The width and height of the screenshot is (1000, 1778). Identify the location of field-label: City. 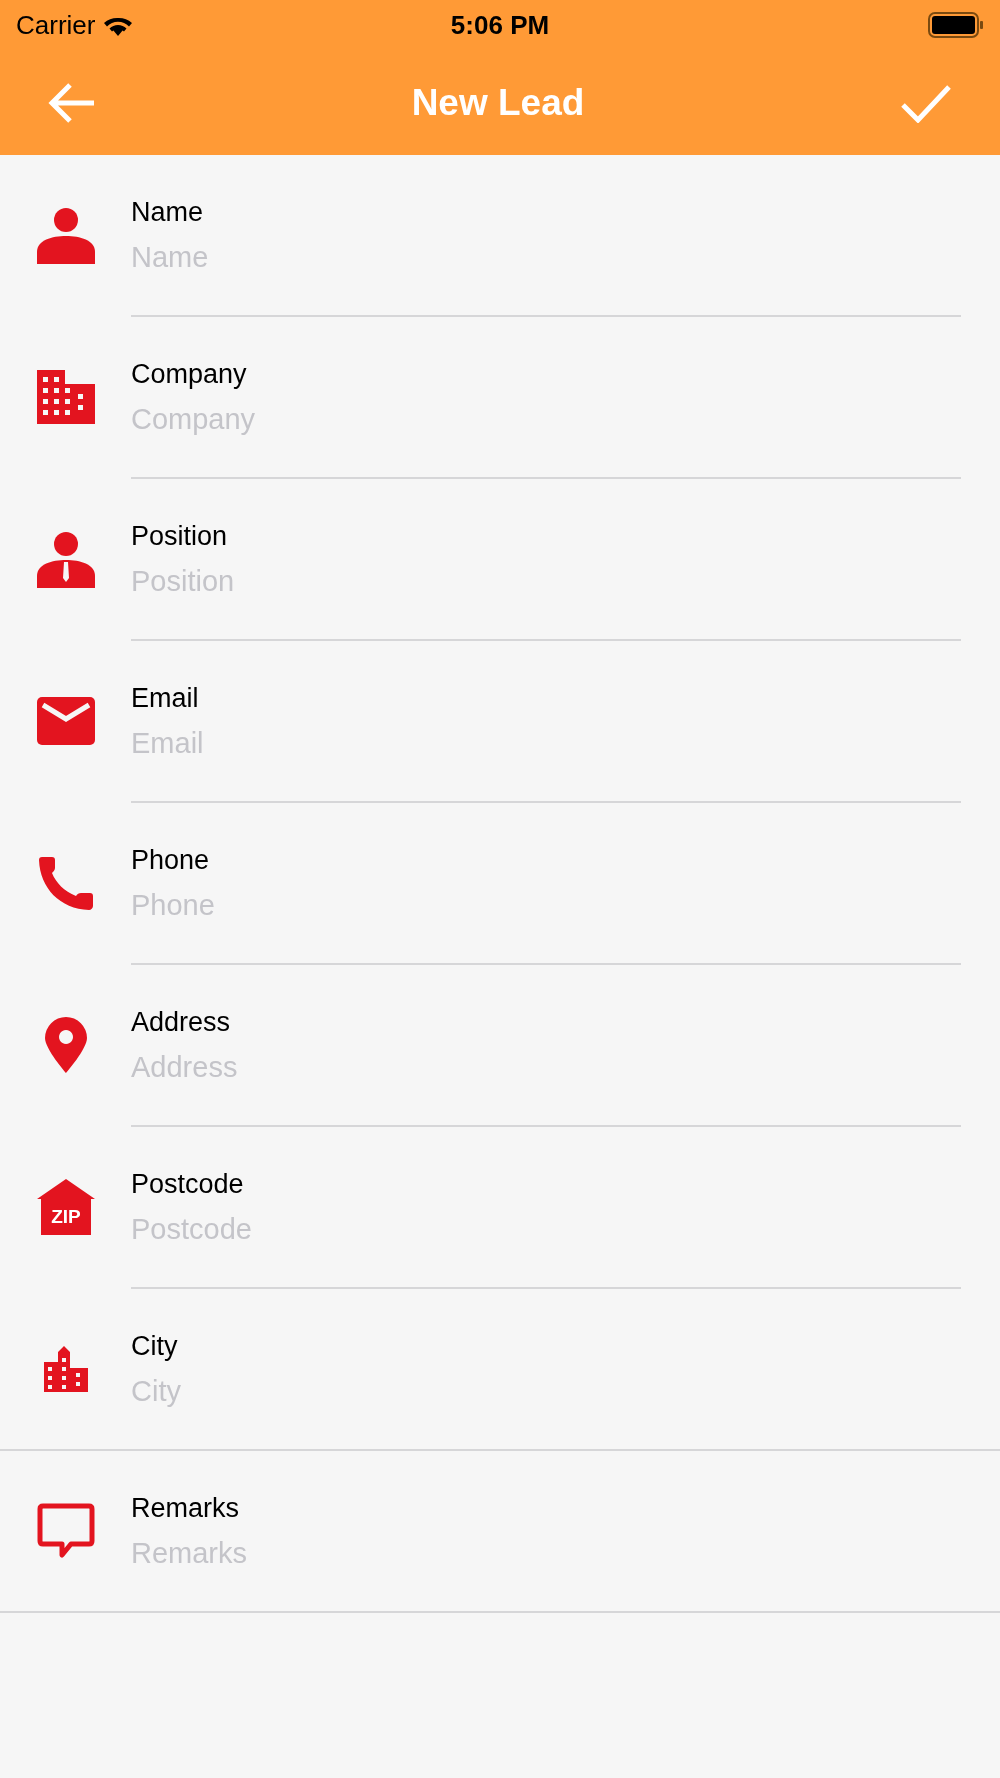
(155, 1346).